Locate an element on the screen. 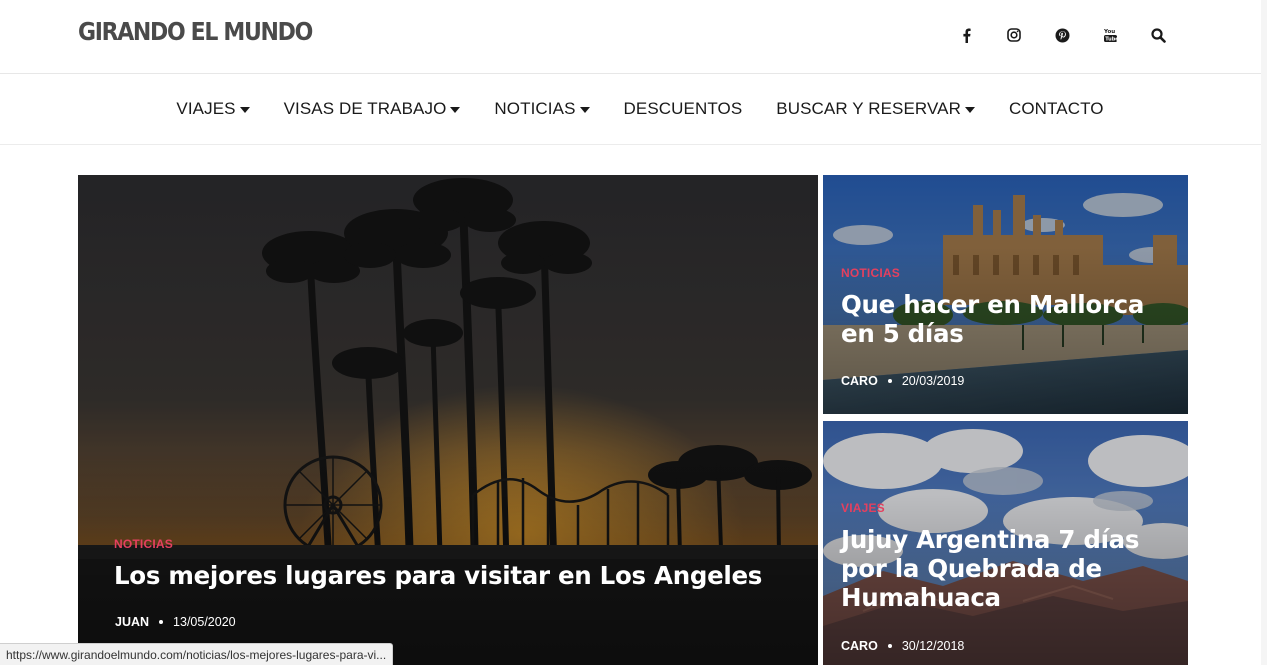  post-date: 13/05/2020 is located at coordinates (204, 622).